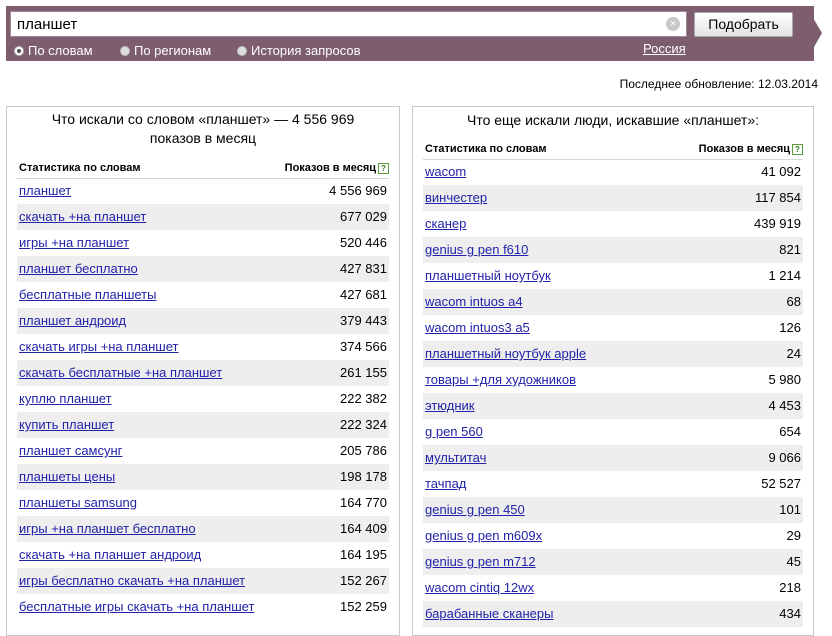 The image size is (832, 636). What do you see at coordinates (120, 372) in the screenshot?
I see `phrase-link: скачать бесплатные +на планшет` at bounding box center [120, 372].